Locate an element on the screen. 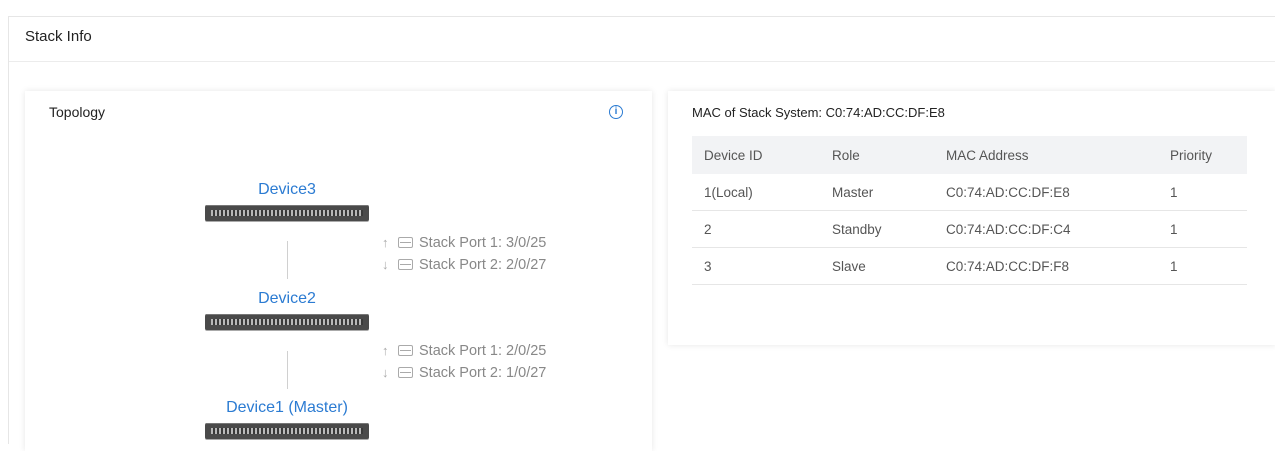 This screenshot has width=1275, height=451. stack-port-line: ↓ Stack Port 2: 2/0/27 is located at coordinates (464, 265).